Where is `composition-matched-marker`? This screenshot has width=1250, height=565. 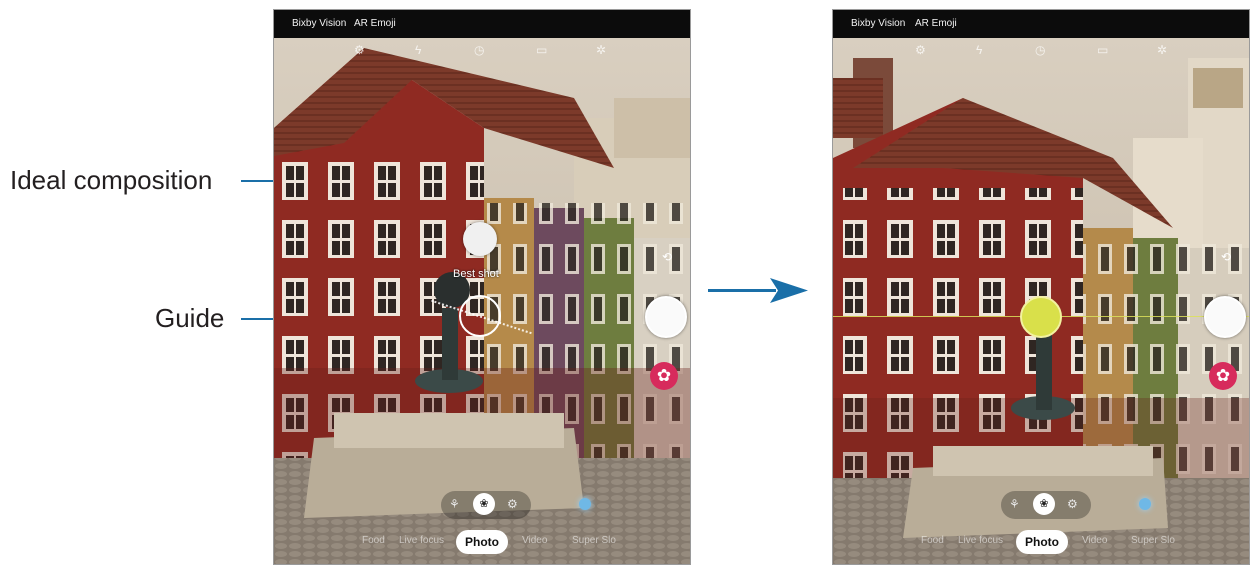
composition-matched-marker is located at coordinates (1041, 317).